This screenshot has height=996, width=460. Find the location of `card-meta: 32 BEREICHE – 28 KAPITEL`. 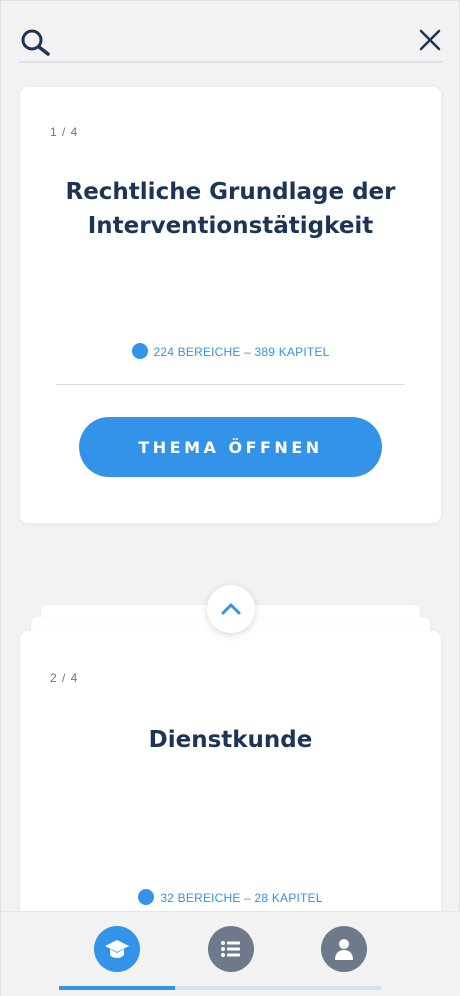

card-meta: 32 BEREICHE – 28 KAPITEL is located at coordinates (230, 897).